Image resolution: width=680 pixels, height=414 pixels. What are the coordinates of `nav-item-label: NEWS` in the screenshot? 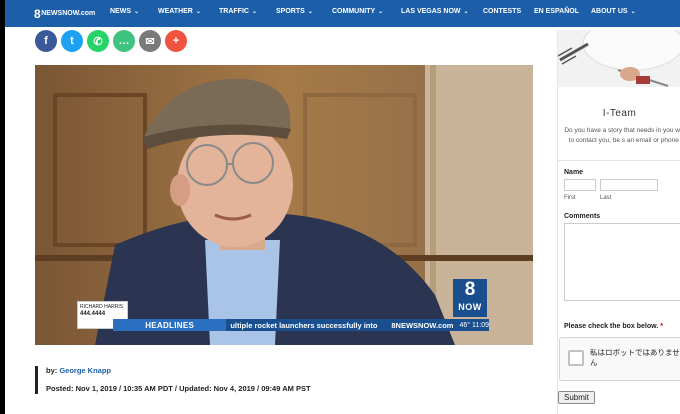 It's located at (120, 11).